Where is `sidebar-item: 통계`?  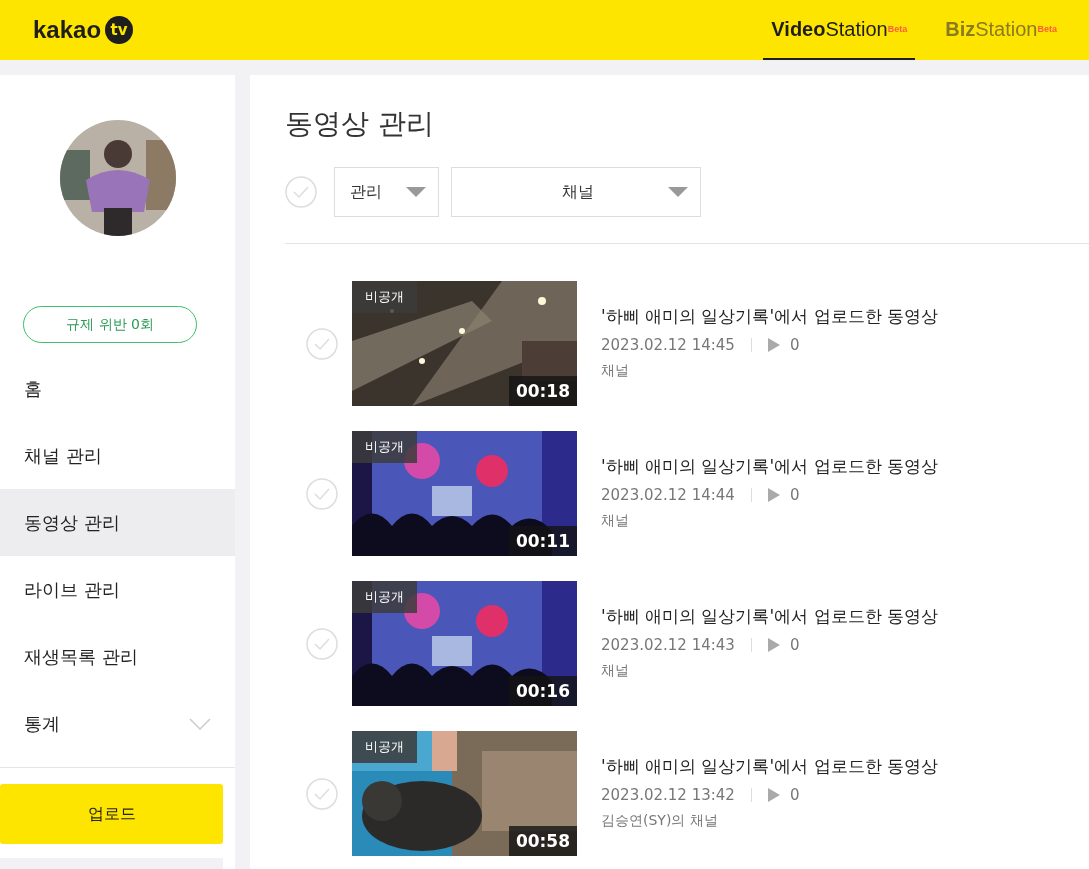
sidebar-item: 통계 is located at coordinates (117, 723).